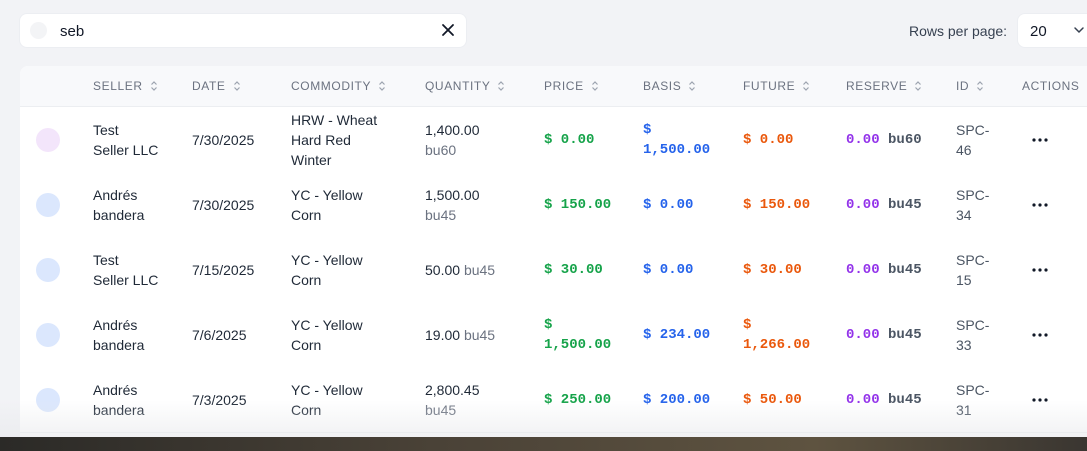  I want to click on column-header-commodity: COMMODITY, so click(338, 86).